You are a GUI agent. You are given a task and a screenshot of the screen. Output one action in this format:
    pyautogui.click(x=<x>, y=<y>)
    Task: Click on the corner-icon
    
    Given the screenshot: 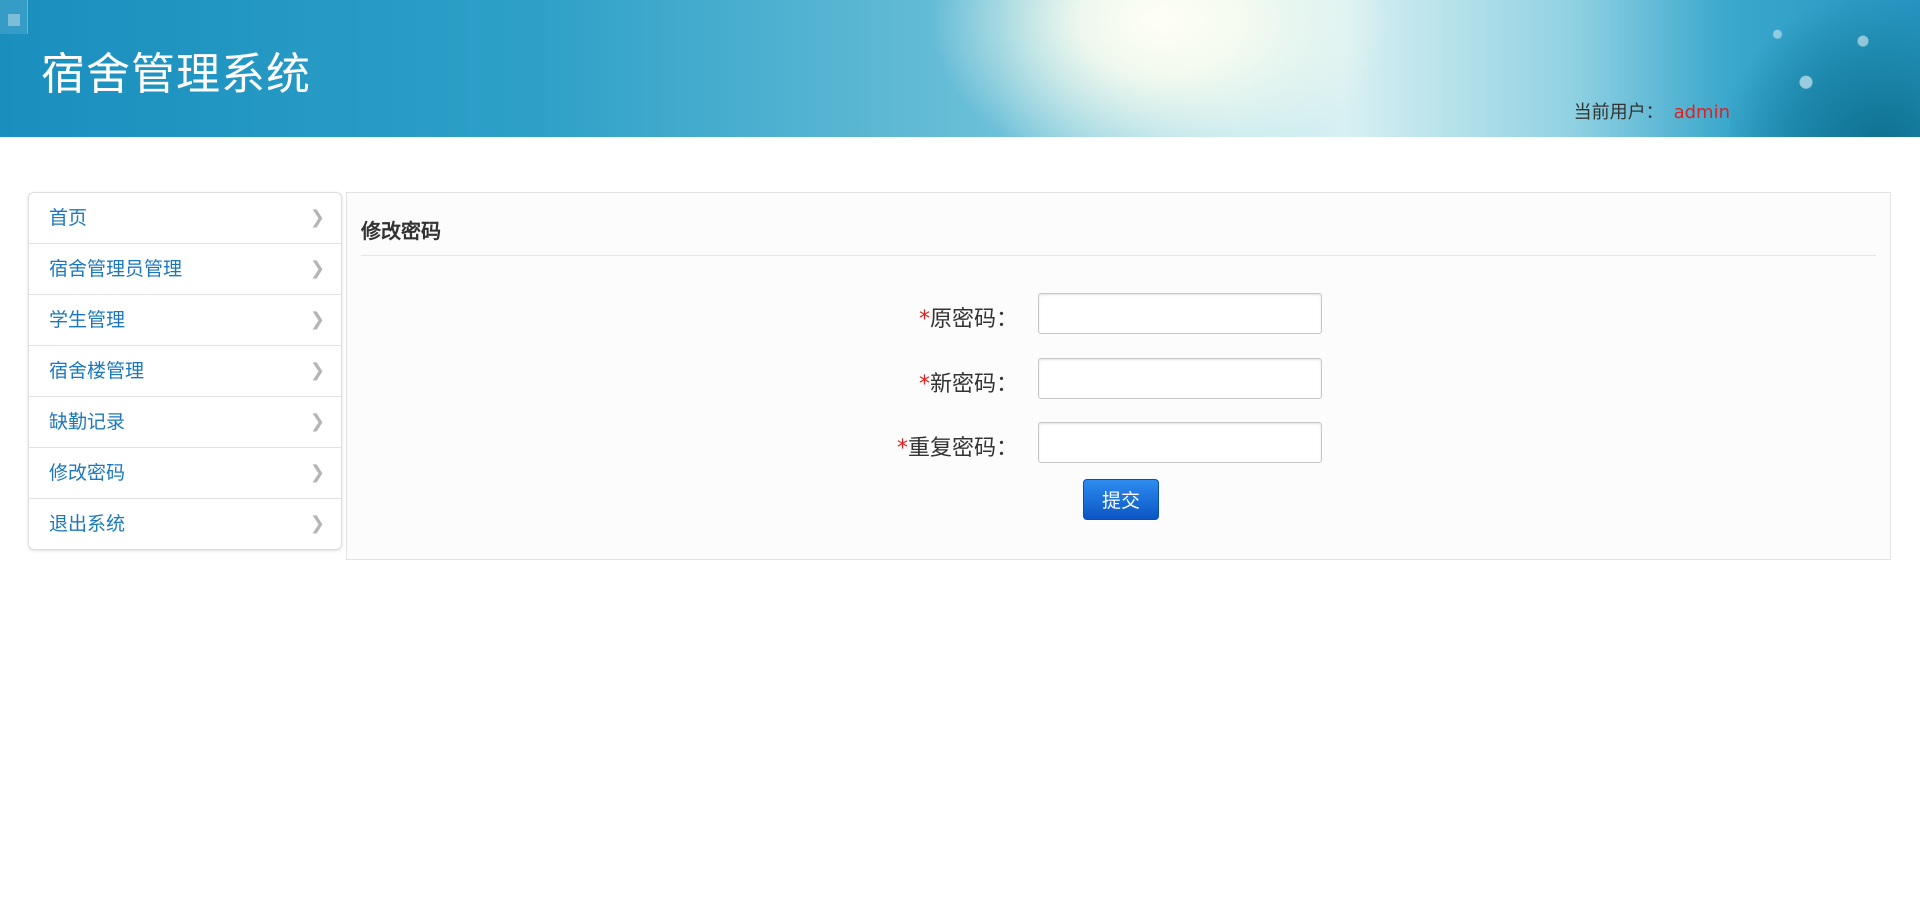 What is the action you would take?
    pyautogui.click(x=14, y=17)
    